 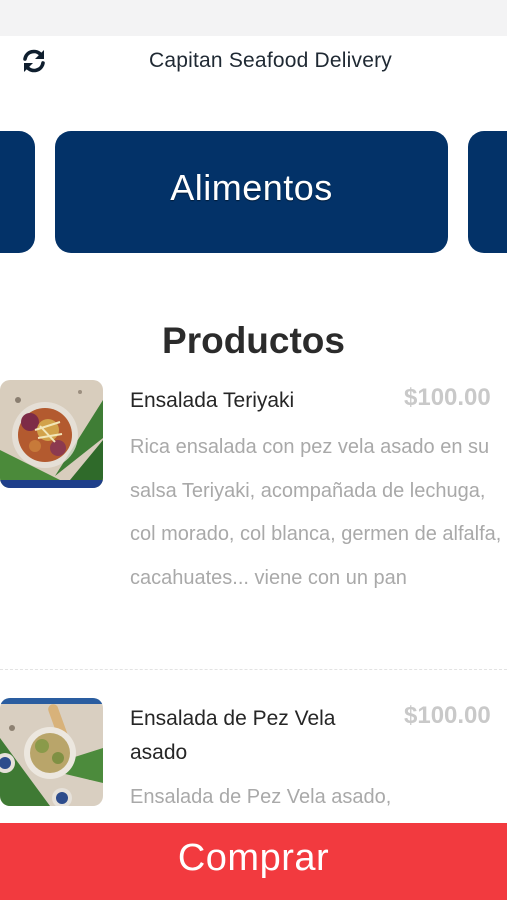 I want to click on category-carousel: Alimentos, so click(x=253, y=193).